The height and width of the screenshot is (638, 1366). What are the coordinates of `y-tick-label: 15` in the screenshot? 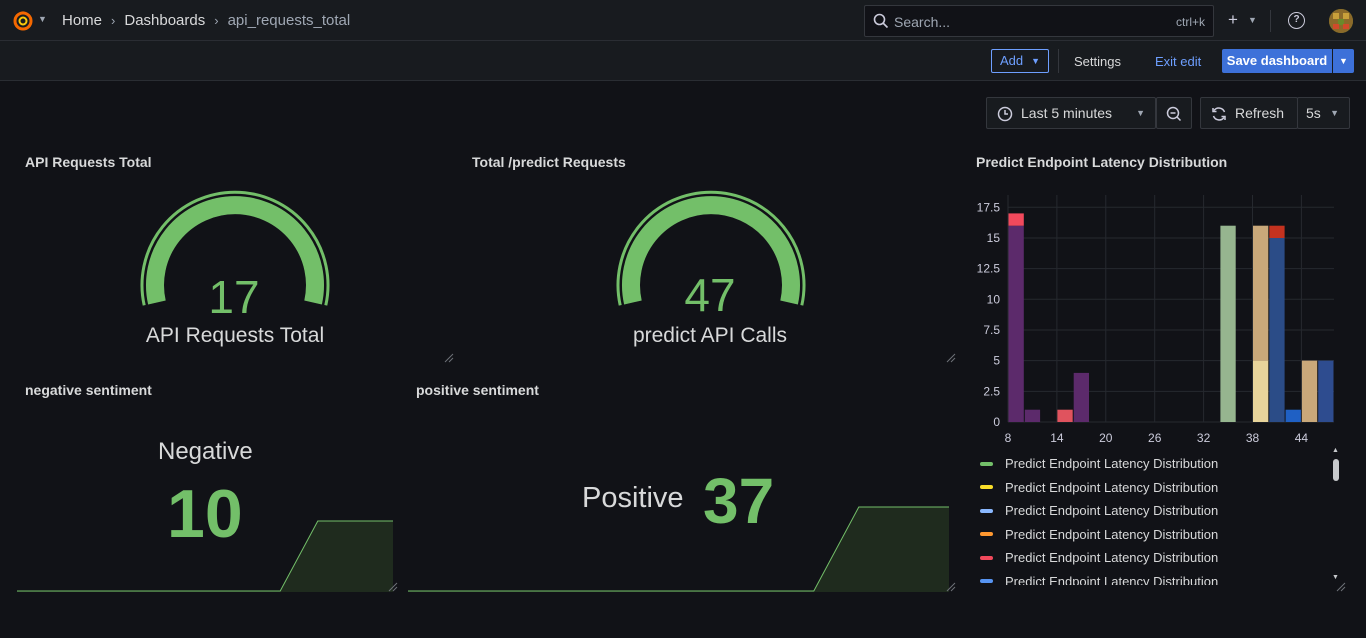 It's located at (994, 238).